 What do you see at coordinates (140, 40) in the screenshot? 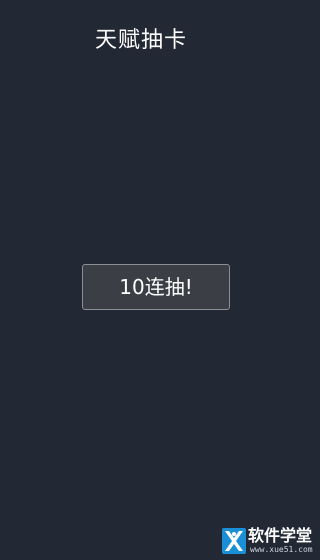
I see `page-title: 天赋抽卡` at bounding box center [140, 40].